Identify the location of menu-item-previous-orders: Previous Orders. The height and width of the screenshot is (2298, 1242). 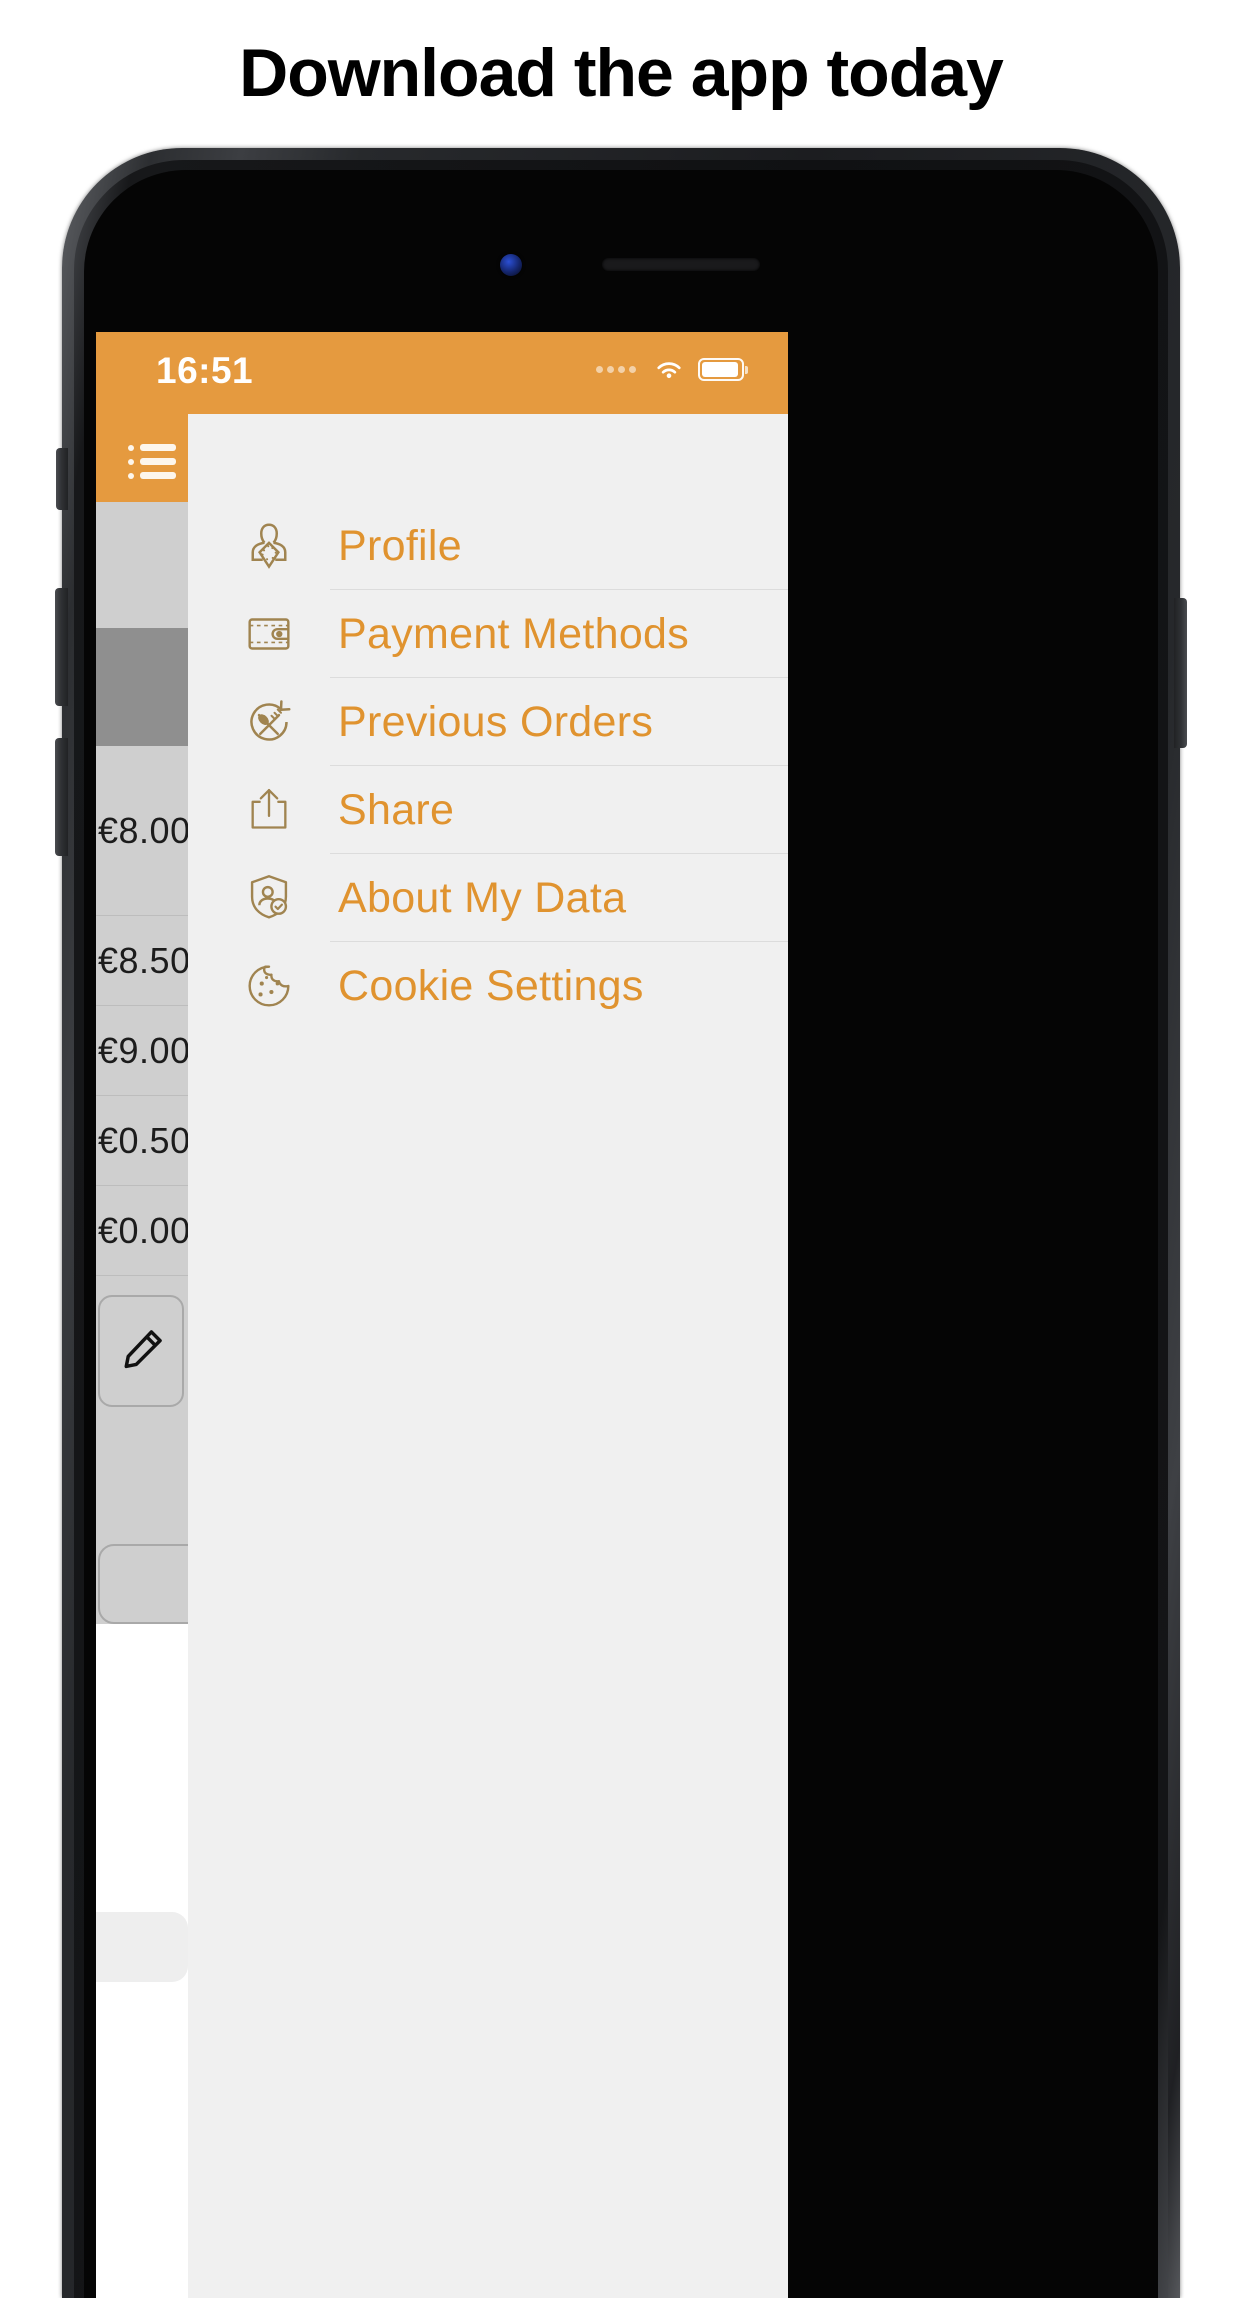
(488, 722).